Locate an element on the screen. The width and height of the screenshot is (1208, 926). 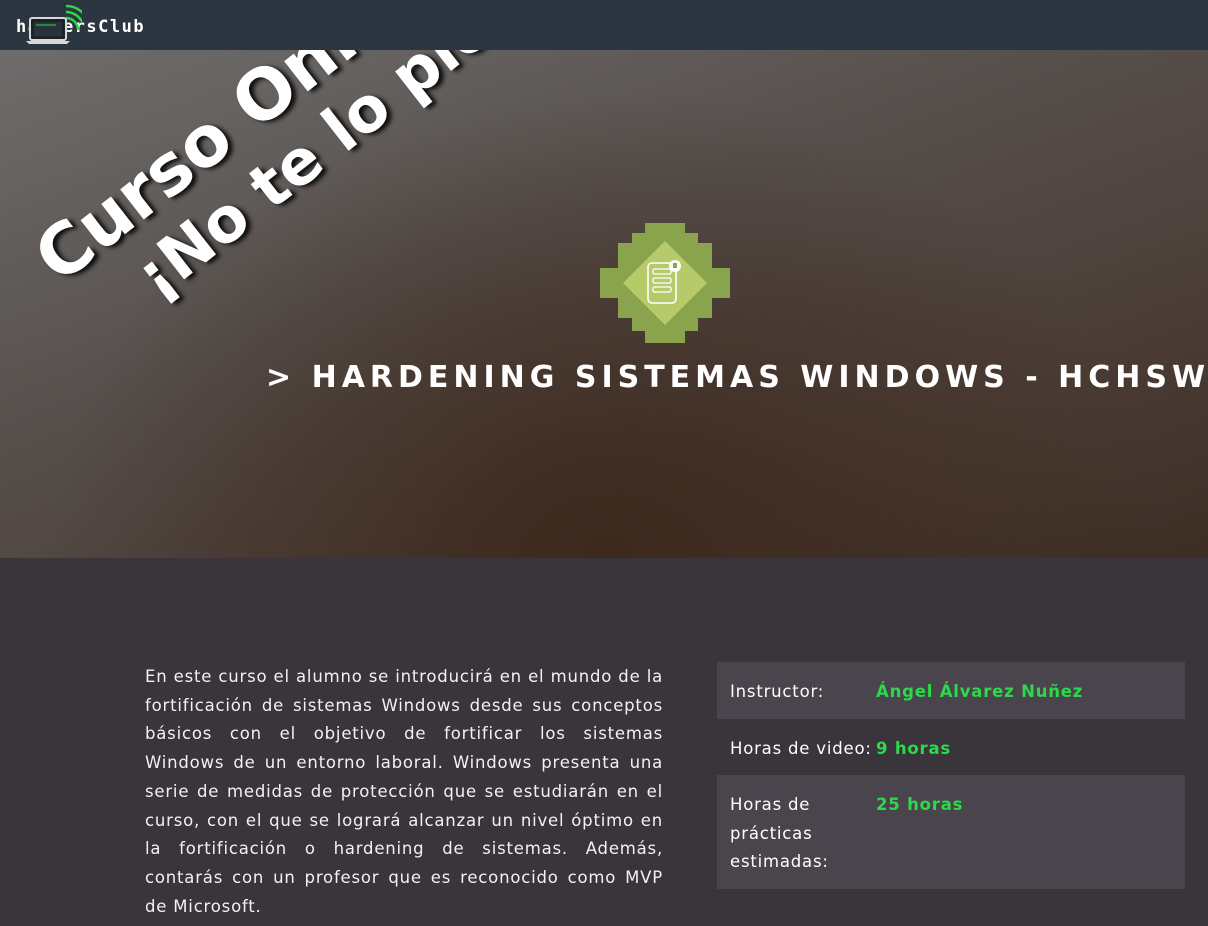
course-badge-icon is located at coordinates (665, 283).